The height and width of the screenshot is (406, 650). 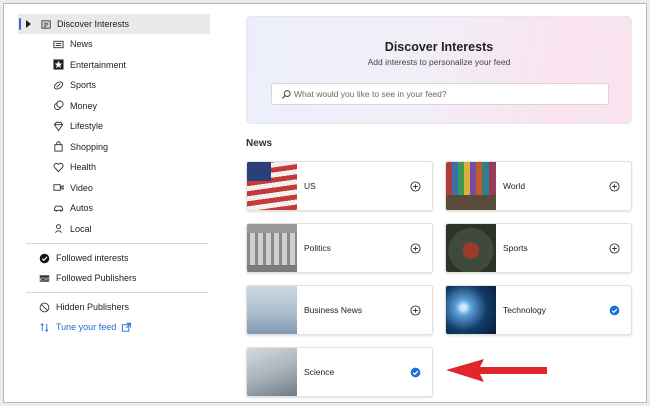 I want to click on interest-card-world: World, so click(x=538, y=186).